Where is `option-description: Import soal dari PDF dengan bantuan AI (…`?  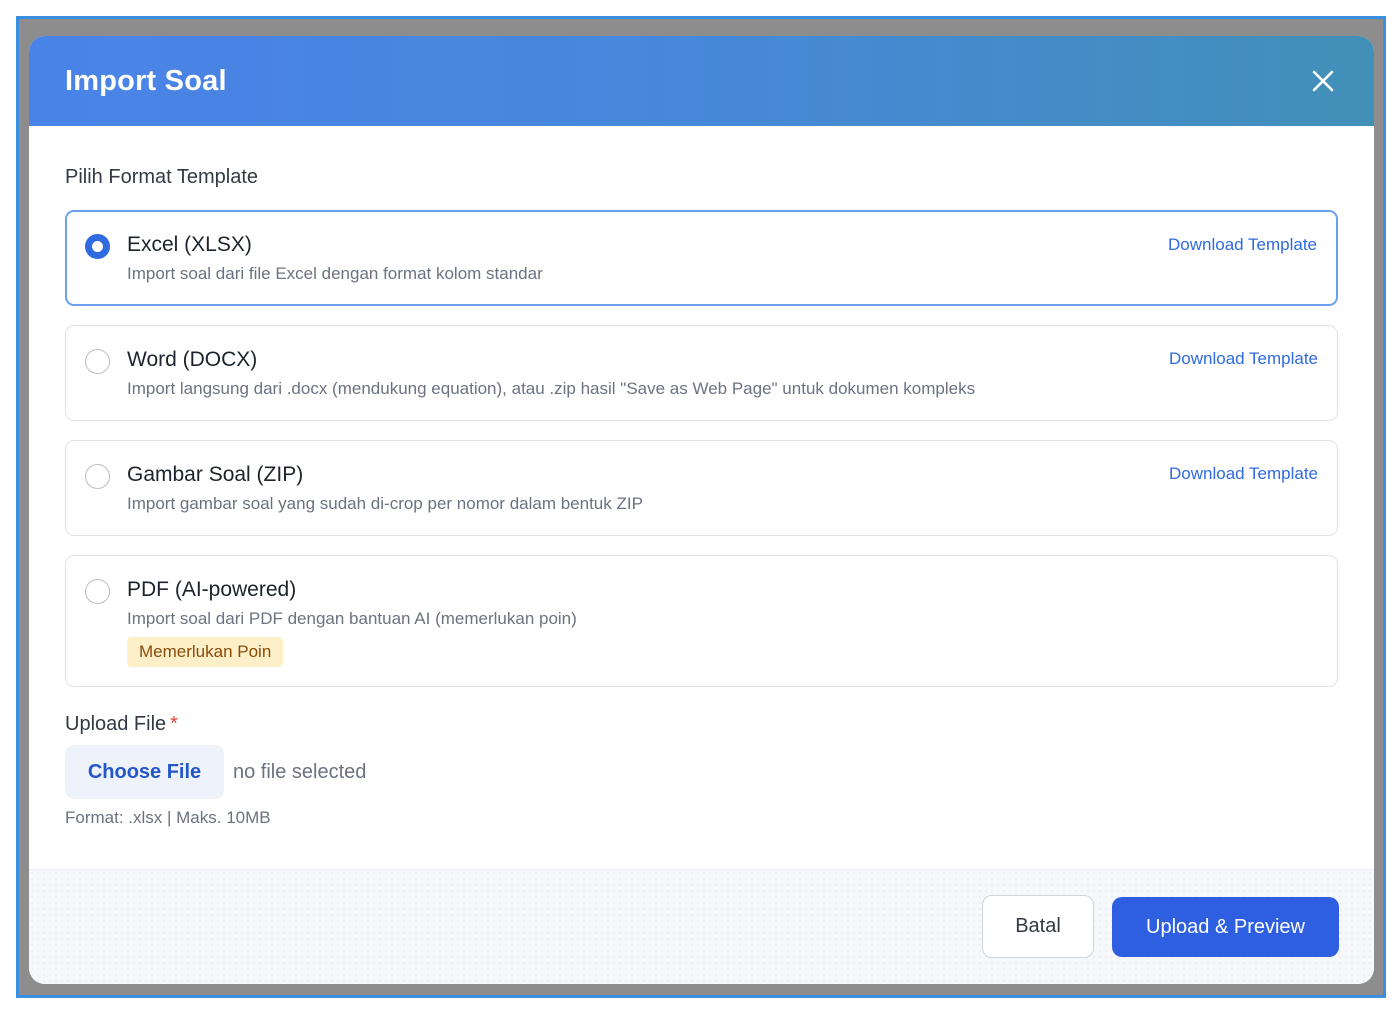
option-description: Import soal dari PDF dengan bantuan AI (… is located at coordinates (352, 618).